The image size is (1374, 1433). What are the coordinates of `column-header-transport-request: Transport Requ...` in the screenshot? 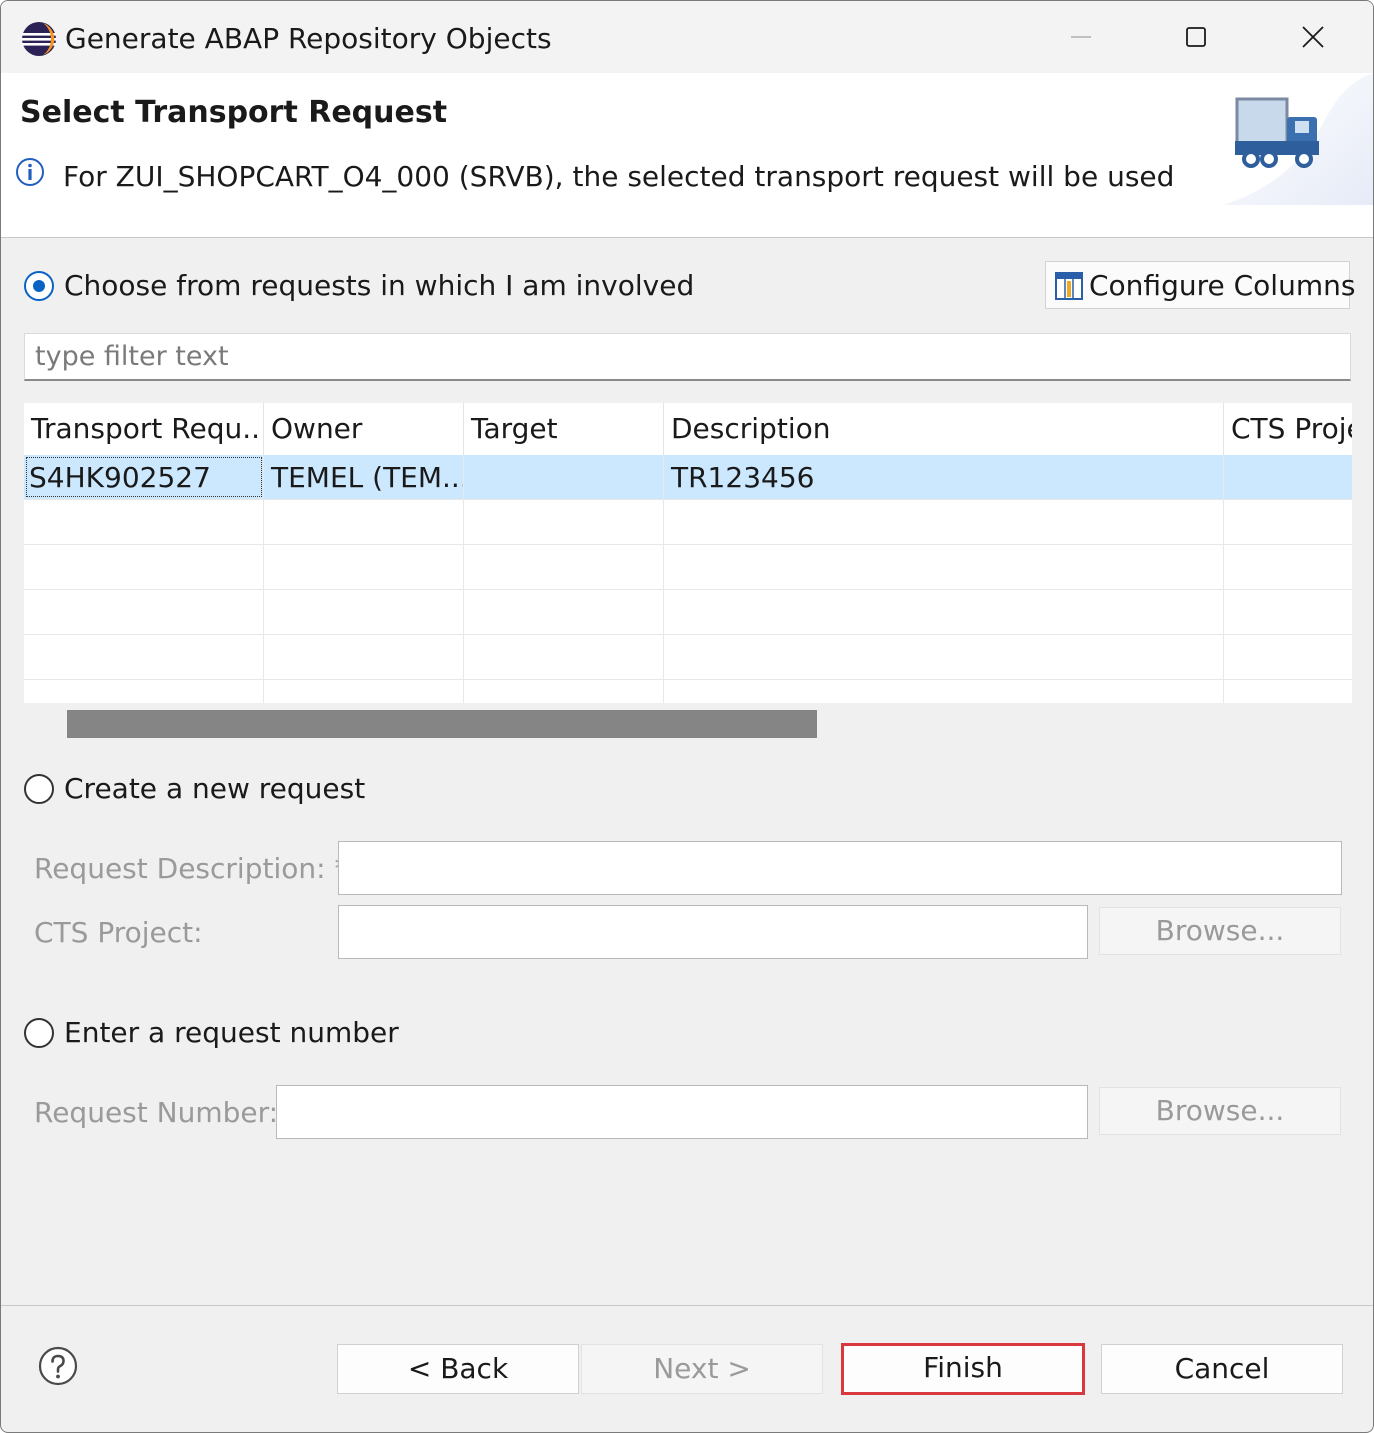 It's located at (144, 429).